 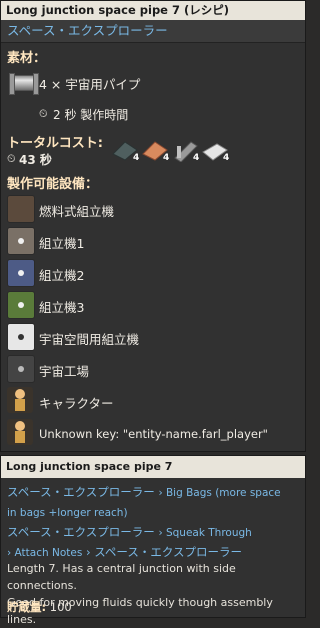 What do you see at coordinates (55, 143) in the screenshot?
I see `total-cost-label: トータルコスト:` at bounding box center [55, 143].